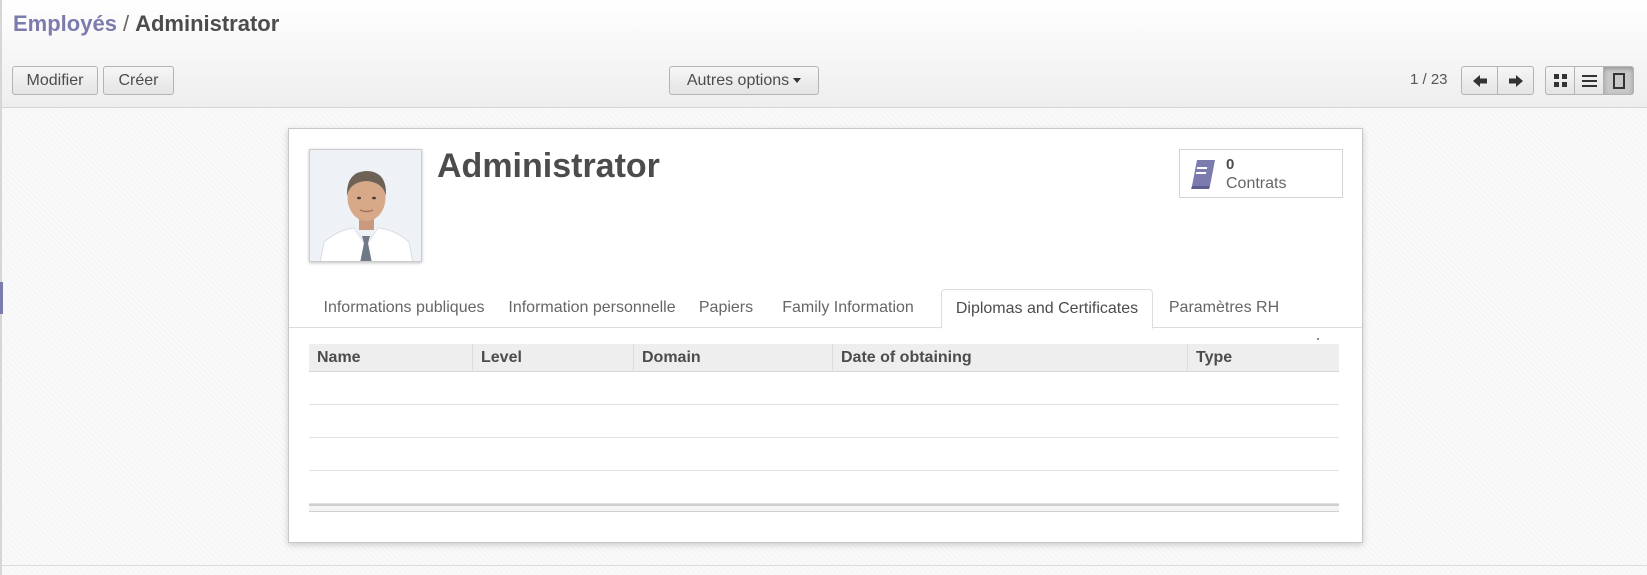 The image size is (1647, 575). Describe the element at coordinates (1261, 173) in the screenshot. I see `contracts-stat-button: 0 Contrats` at that location.